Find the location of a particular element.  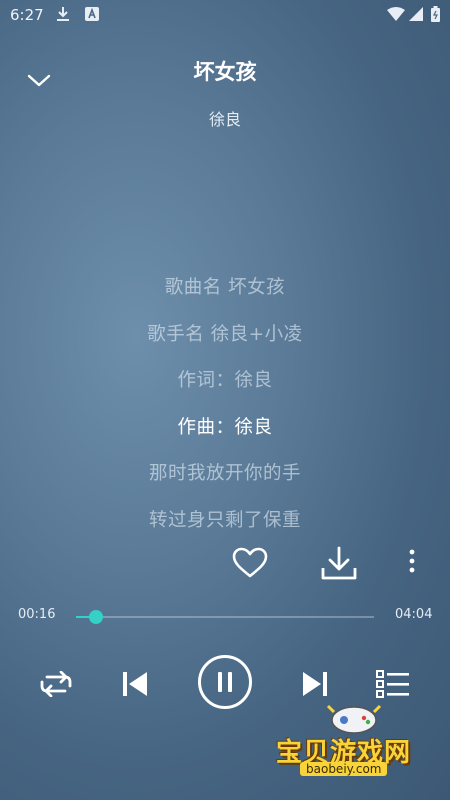

previous-button is located at coordinates (135, 684).